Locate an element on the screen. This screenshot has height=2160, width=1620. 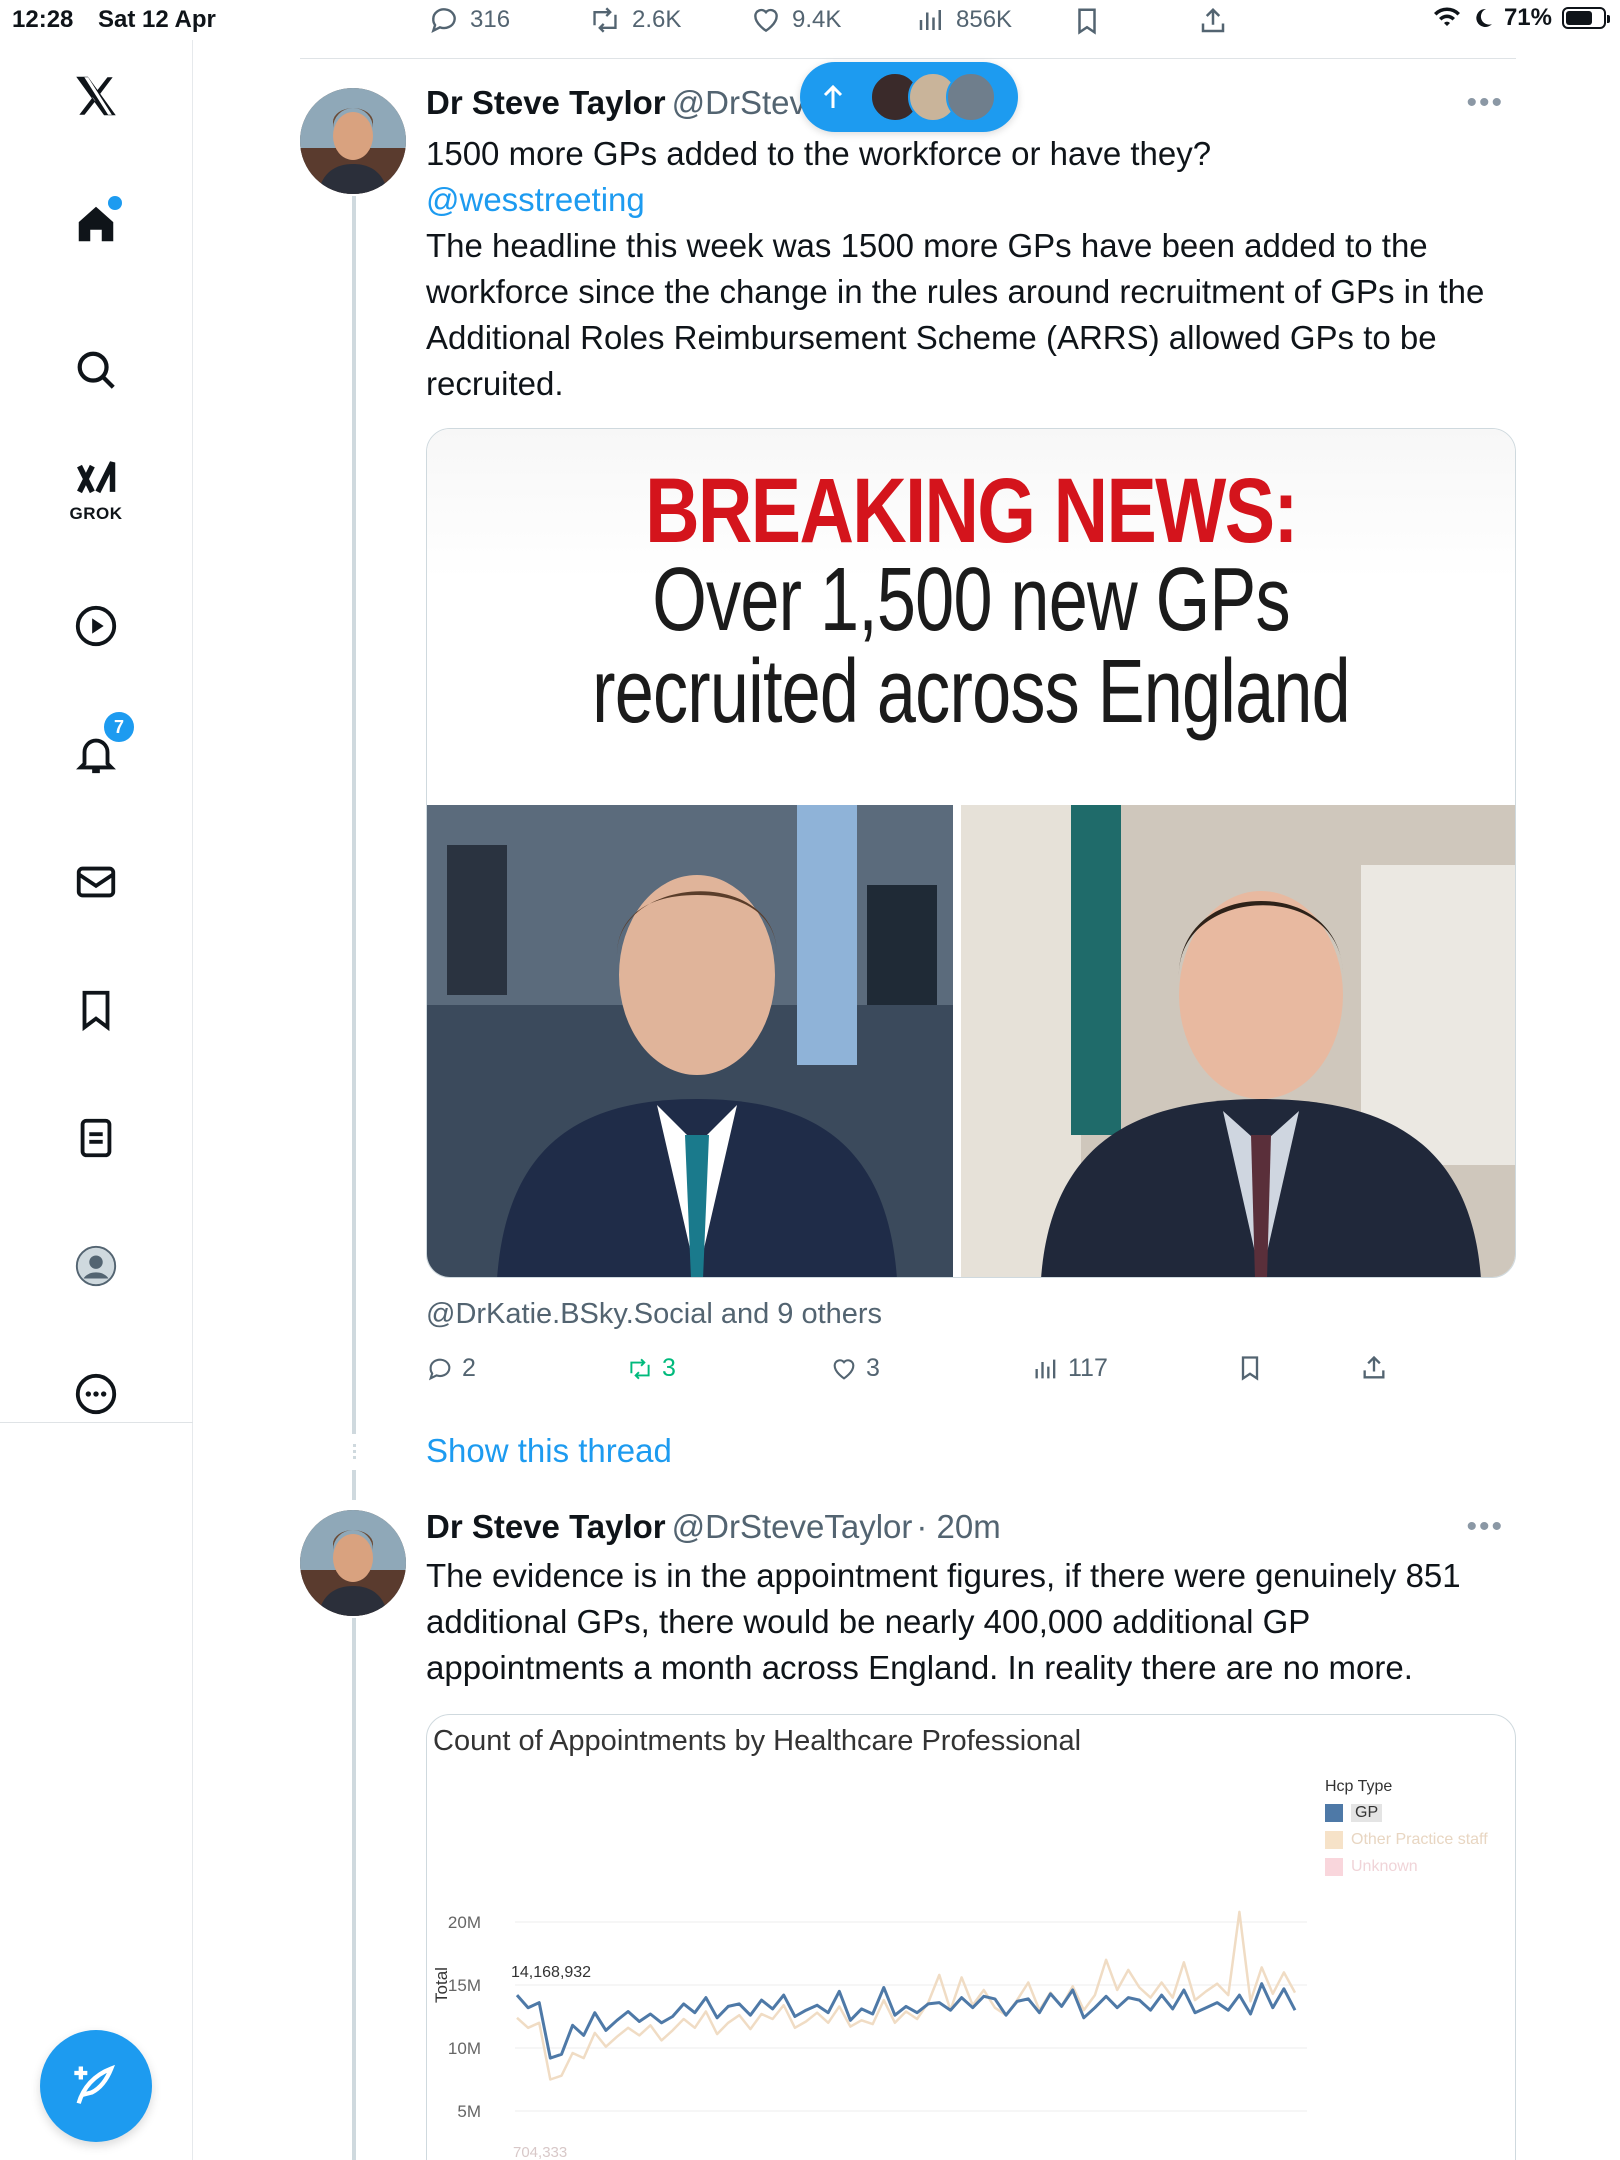
grok-icon is located at coordinates (96, 477).